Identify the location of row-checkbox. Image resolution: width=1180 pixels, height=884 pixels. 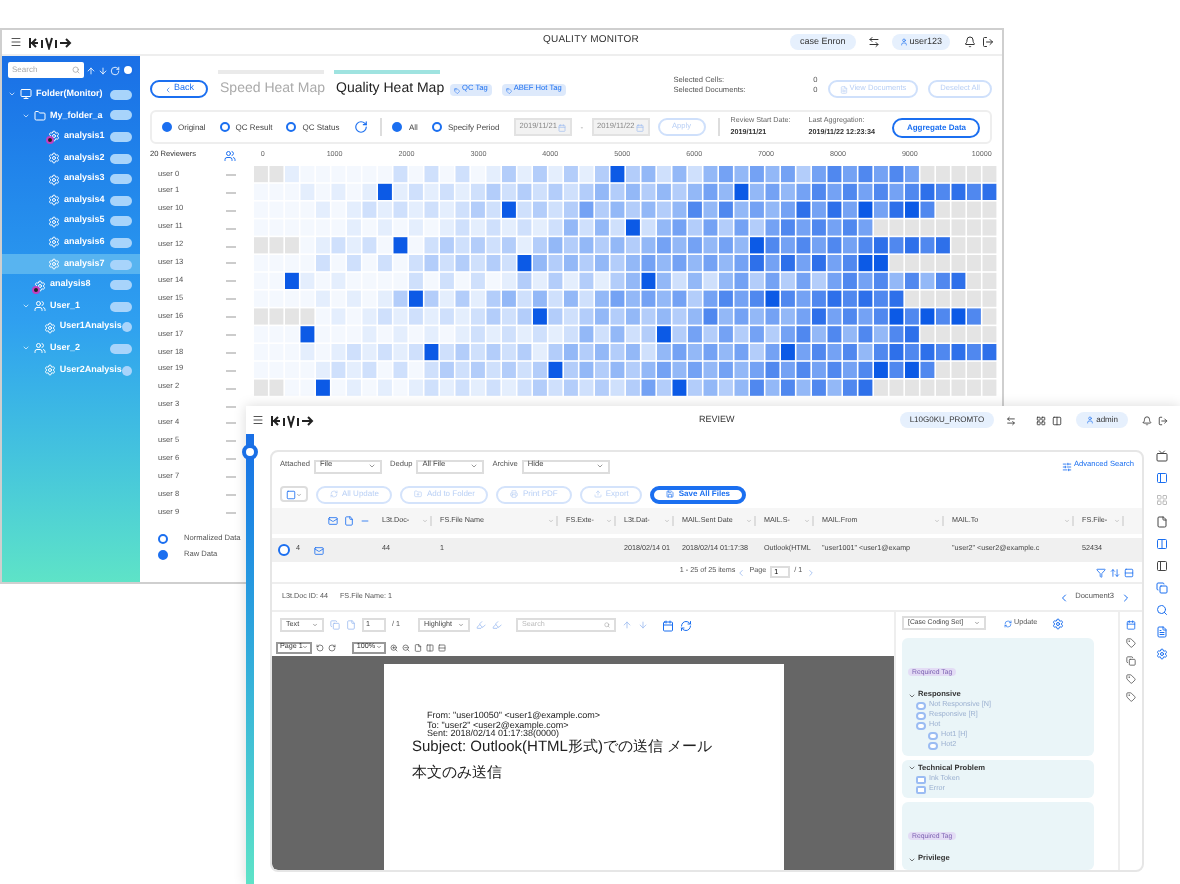
(284, 550).